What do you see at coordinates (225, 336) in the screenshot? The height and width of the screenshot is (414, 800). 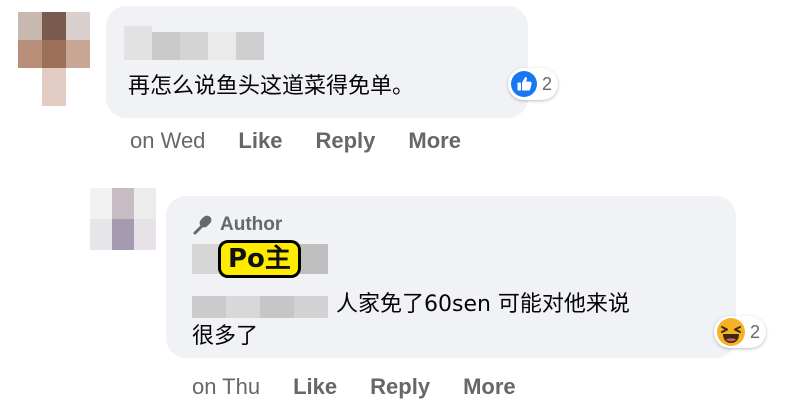 I see `reply-text-line2: 很多了` at bounding box center [225, 336].